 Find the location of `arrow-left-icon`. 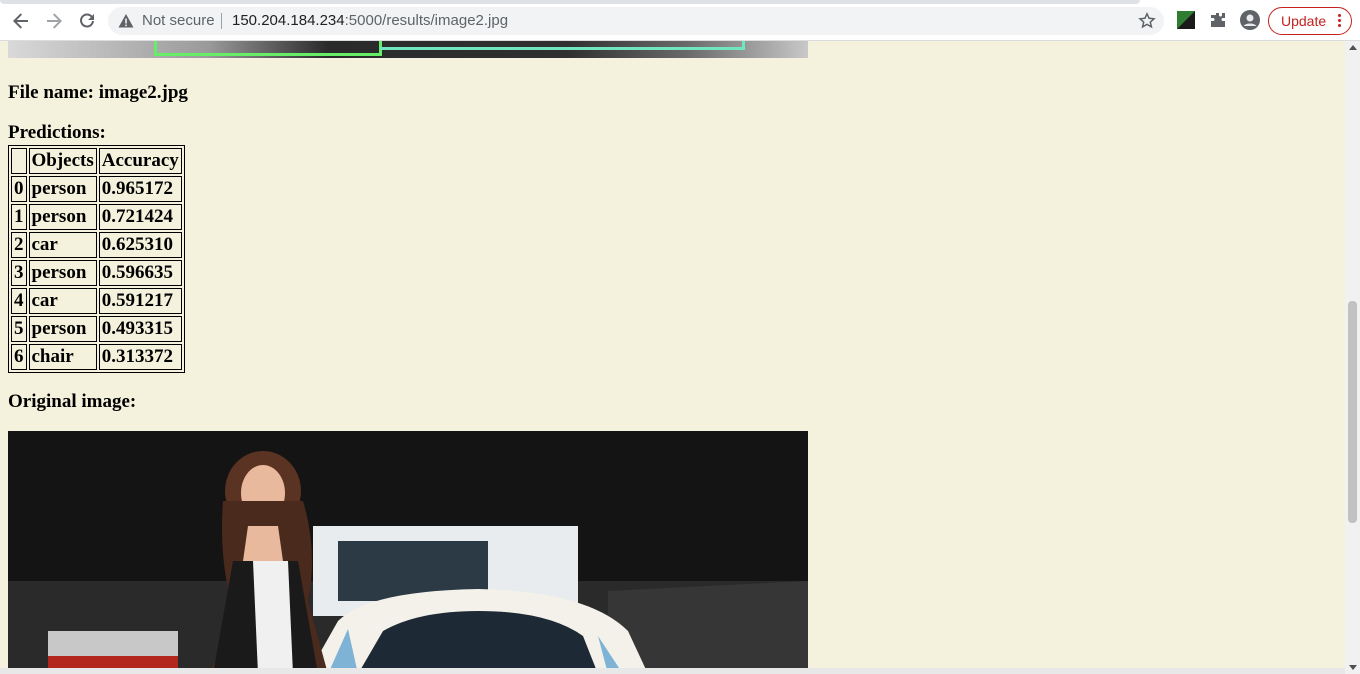

arrow-left-icon is located at coordinates (20, 21).